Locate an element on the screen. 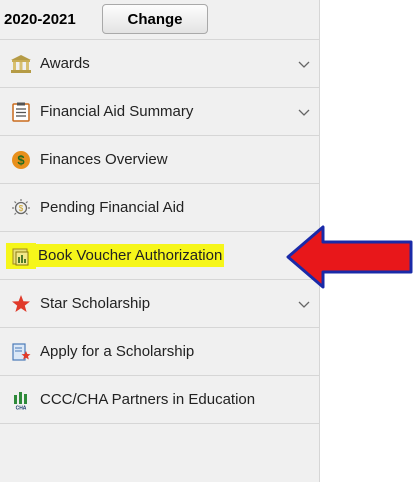 The height and width of the screenshot is (482, 414). sidebar-item-ccc-cha-partners: CHA CCC/CHA Partners in Education is located at coordinates (159, 400).